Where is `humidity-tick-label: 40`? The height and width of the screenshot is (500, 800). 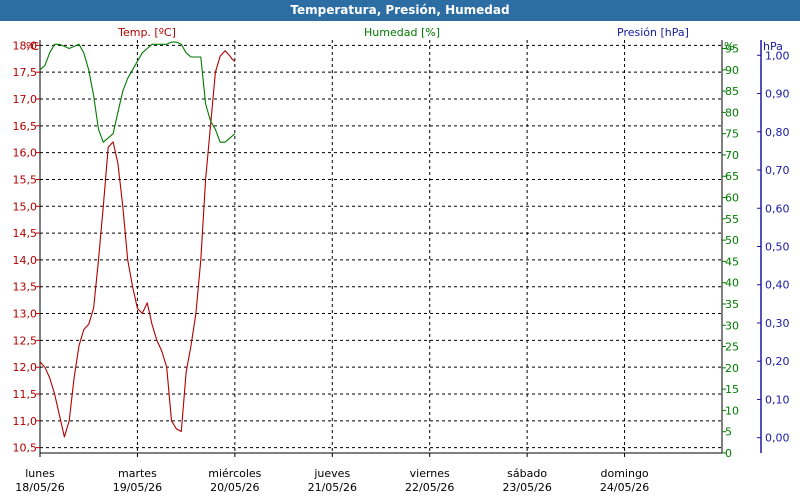
humidity-tick-label: 40 is located at coordinates (732, 283).